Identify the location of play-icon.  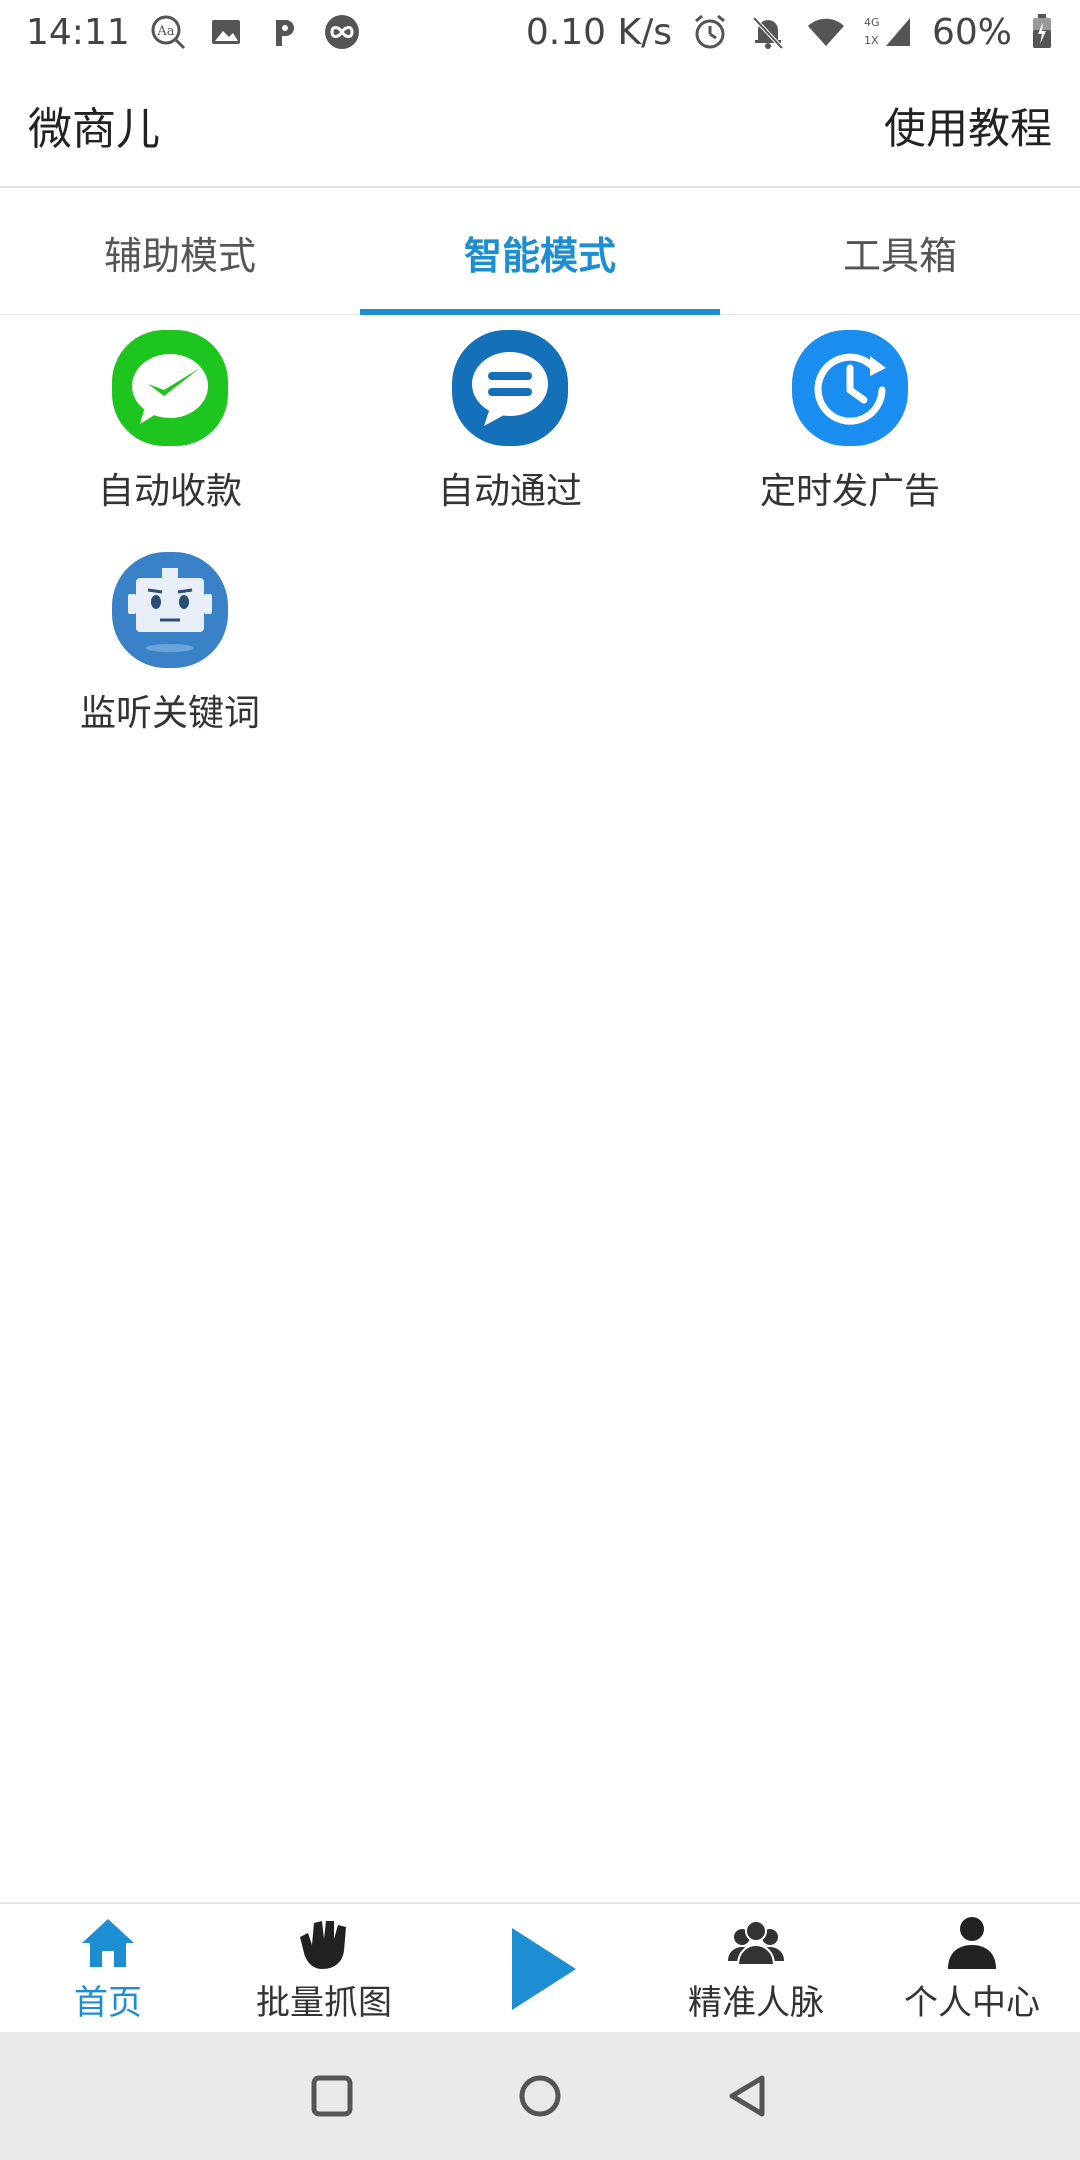
(544, 1969).